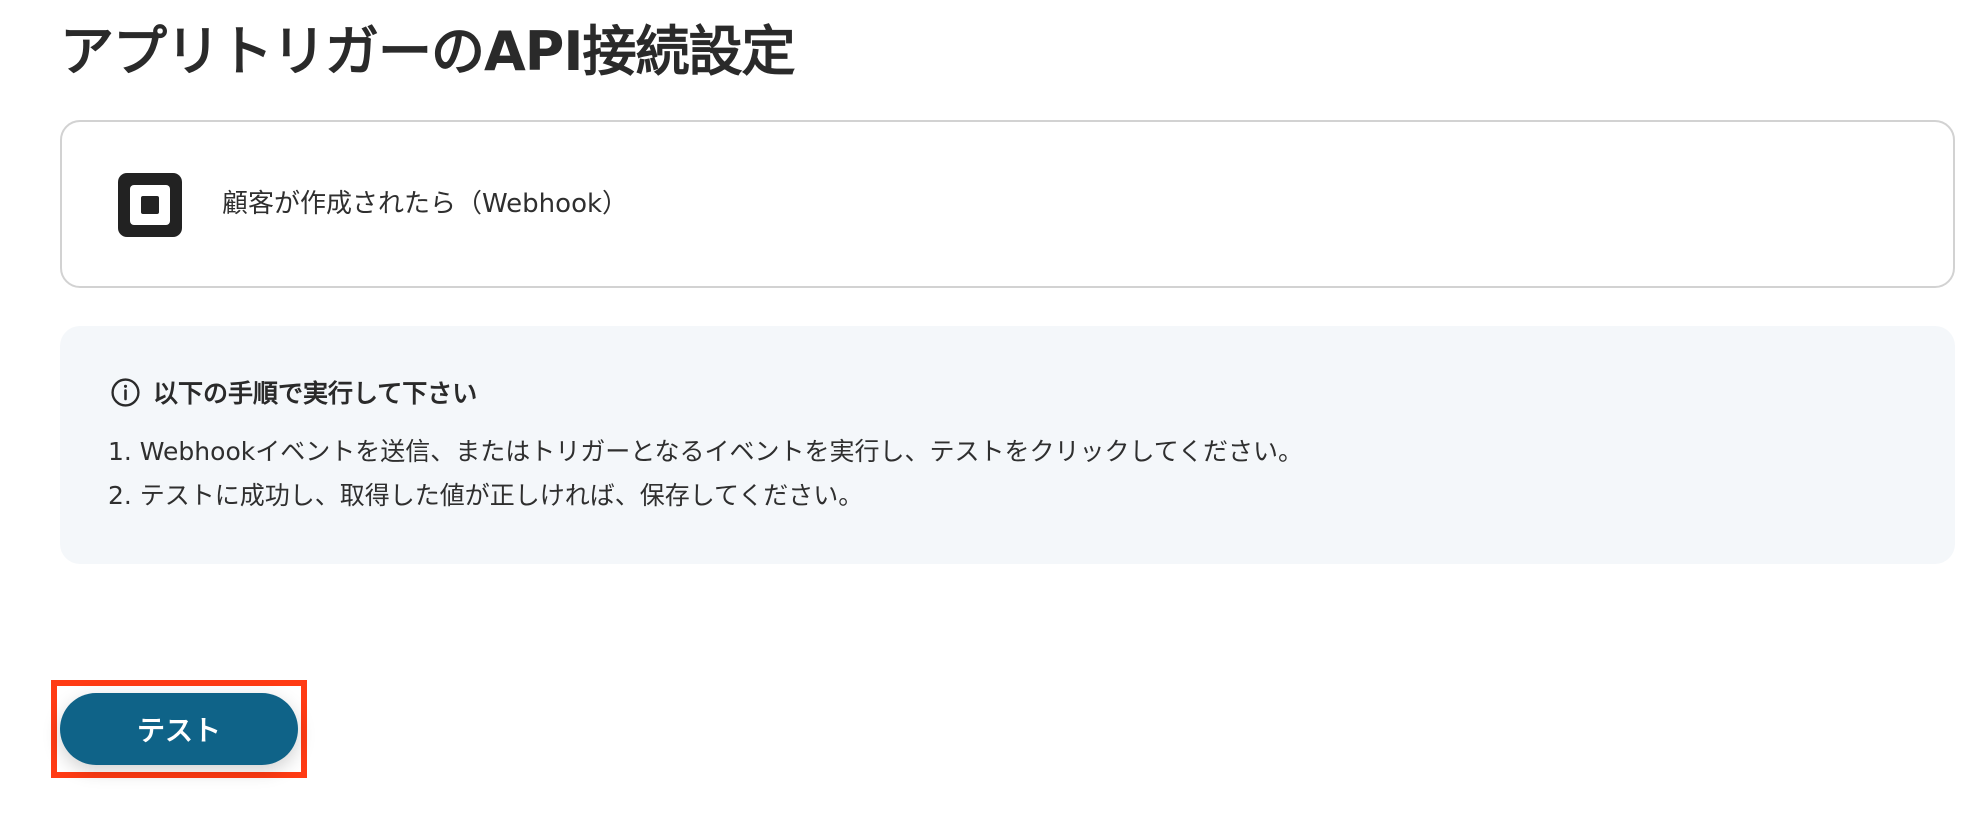 The image size is (1976, 834). I want to click on instruction-step: 2. テストに成功し、取得した値が正しければ、保存してください。, so click(486, 495).